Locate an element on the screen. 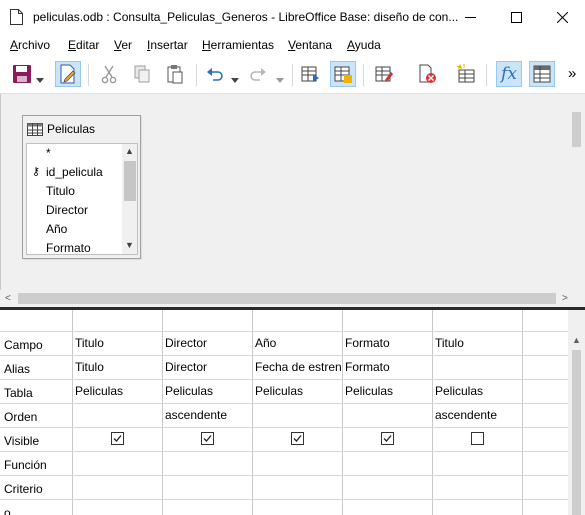 The width and height of the screenshot is (585, 515). cut-button is located at coordinates (109, 74).